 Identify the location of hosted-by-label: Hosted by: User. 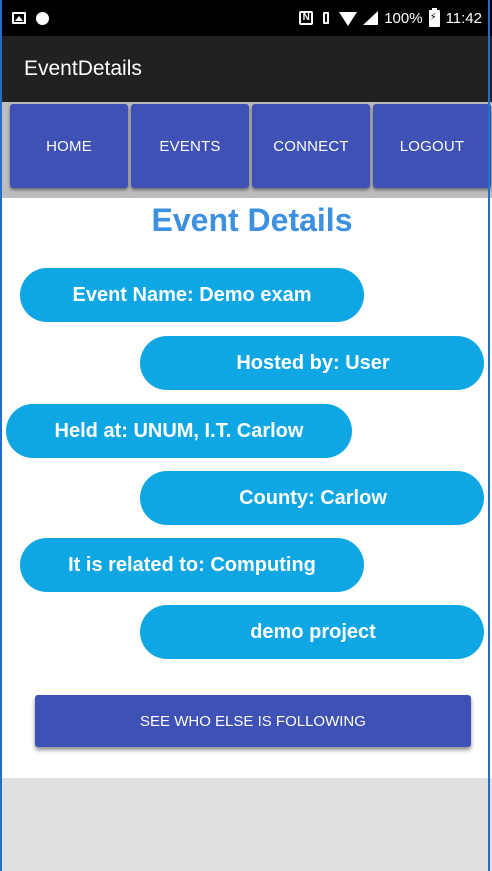
(312, 363).